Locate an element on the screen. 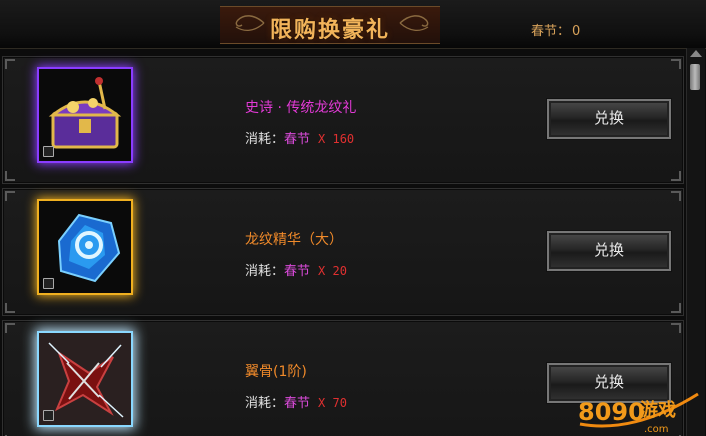 The image size is (706, 436). item-cost: 消耗：春节 X 70 is located at coordinates (296, 401).